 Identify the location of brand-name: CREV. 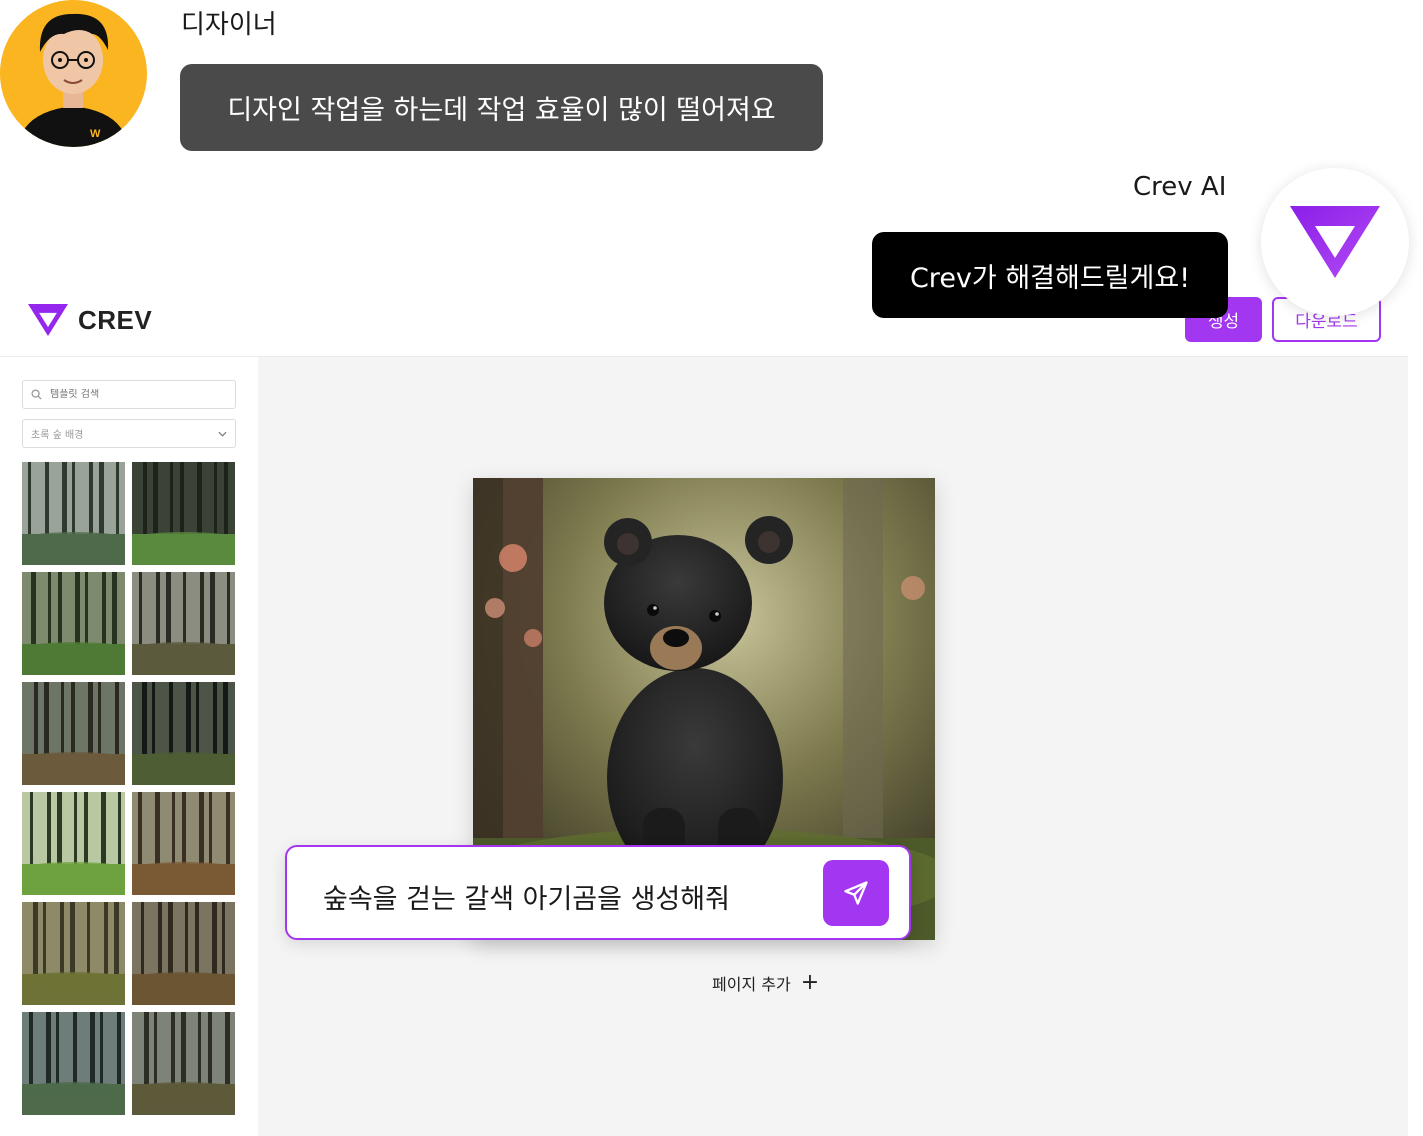
(115, 319).